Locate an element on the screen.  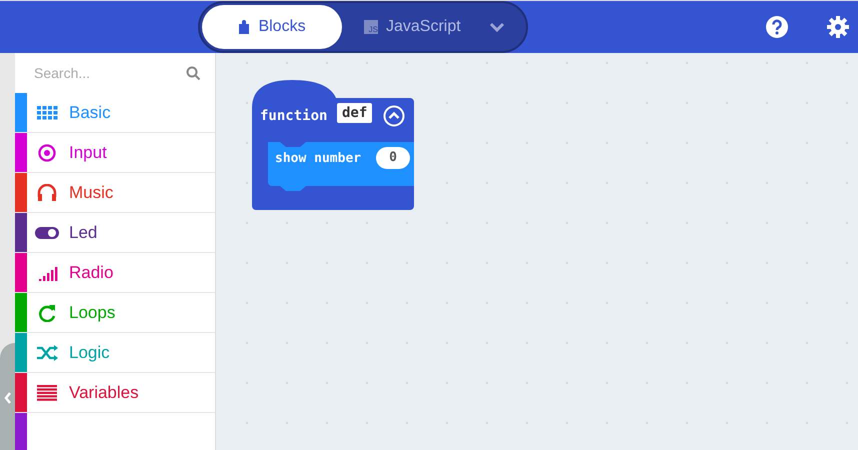
category-item: Input is located at coordinates (115, 153).